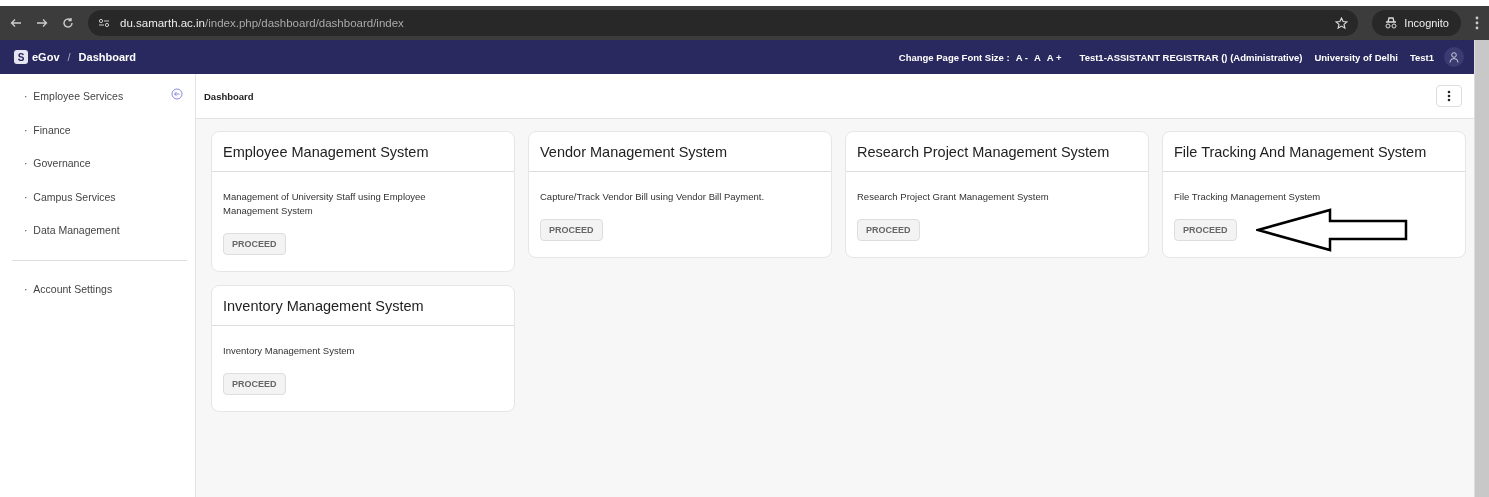 This screenshot has height=497, width=1489. I want to click on more-icon, so click(1449, 96).